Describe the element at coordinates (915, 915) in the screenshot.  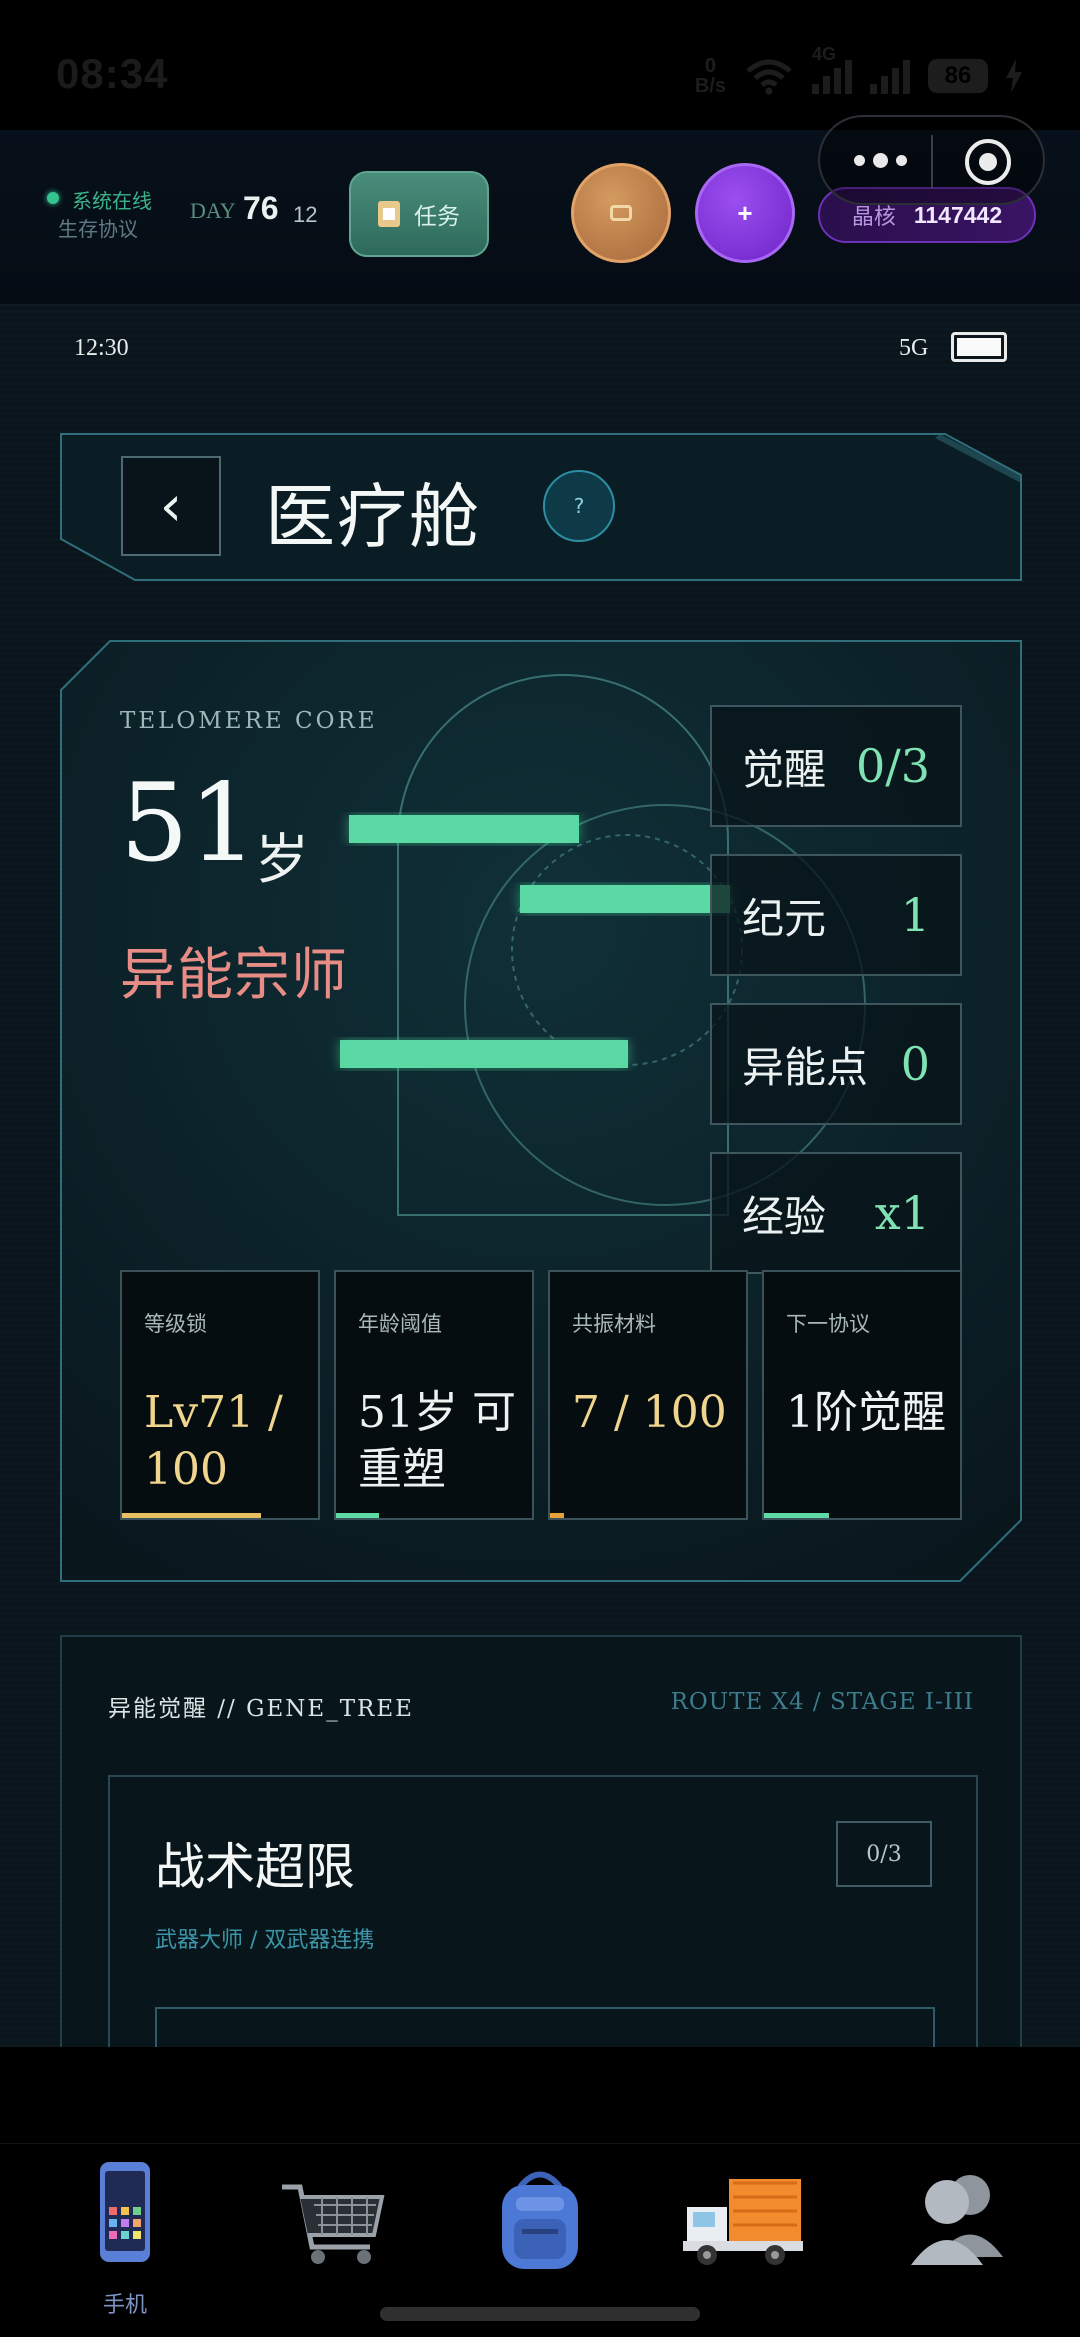
I see `stat-value: 1` at that location.